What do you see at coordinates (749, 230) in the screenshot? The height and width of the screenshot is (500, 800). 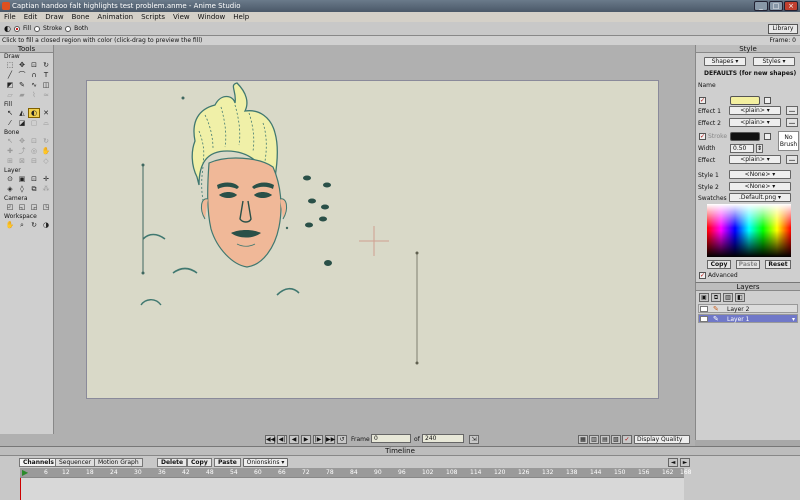 I see `color-swatch-picker` at bounding box center [749, 230].